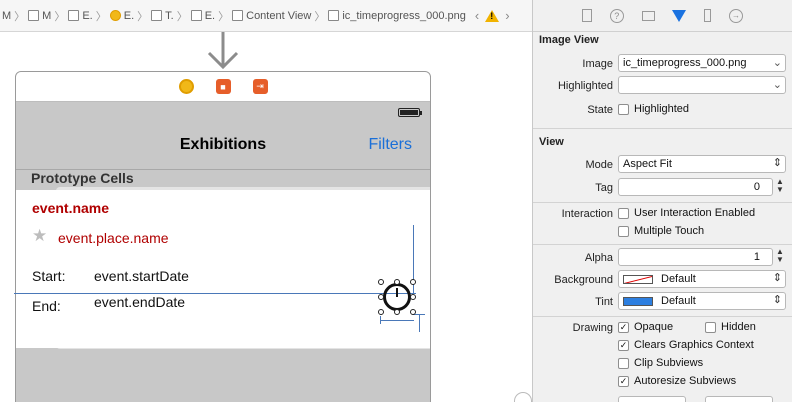 The height and width of the screenshot is (402, 792). I want to click on crumb-1: M 〉, so click(13, 16).